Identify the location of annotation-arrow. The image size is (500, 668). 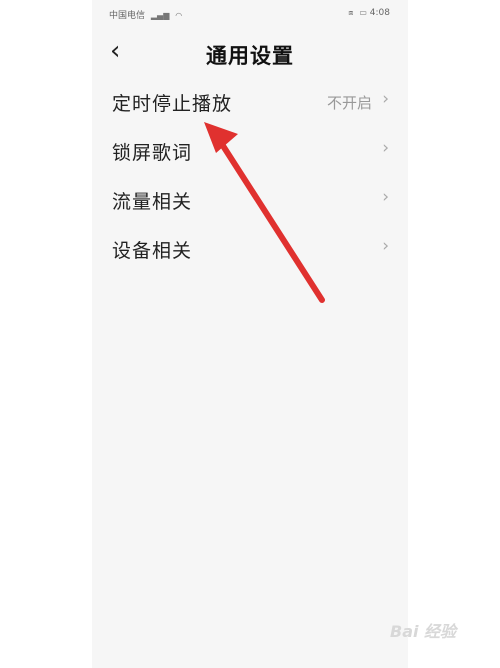
(264, 212).